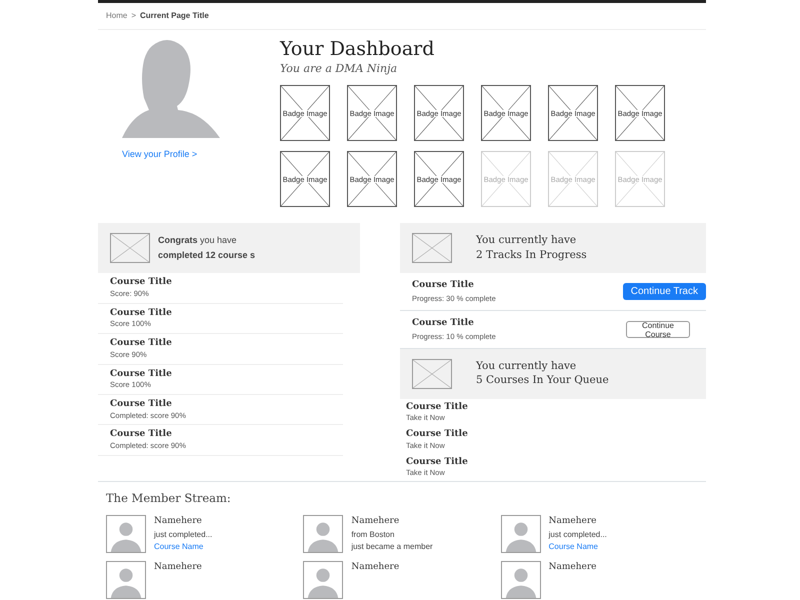 The image size is (800, 600). I want to click on continue-course-button: Continue Course, so click(658, 329).